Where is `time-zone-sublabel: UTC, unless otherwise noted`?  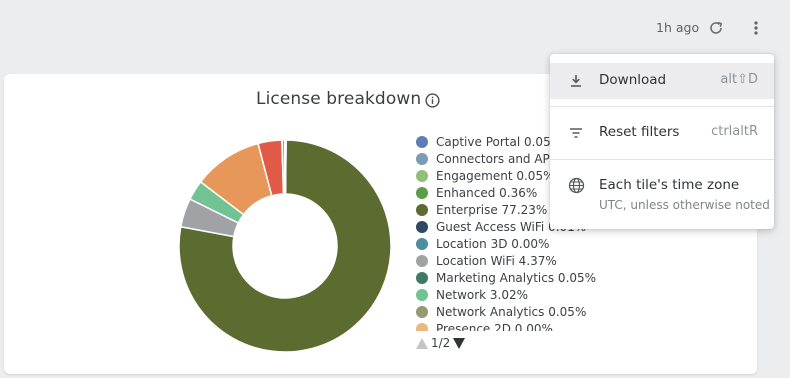
time-zone-sublabel: UTC, unless otherwise noted is located at coordinates (684, 205).